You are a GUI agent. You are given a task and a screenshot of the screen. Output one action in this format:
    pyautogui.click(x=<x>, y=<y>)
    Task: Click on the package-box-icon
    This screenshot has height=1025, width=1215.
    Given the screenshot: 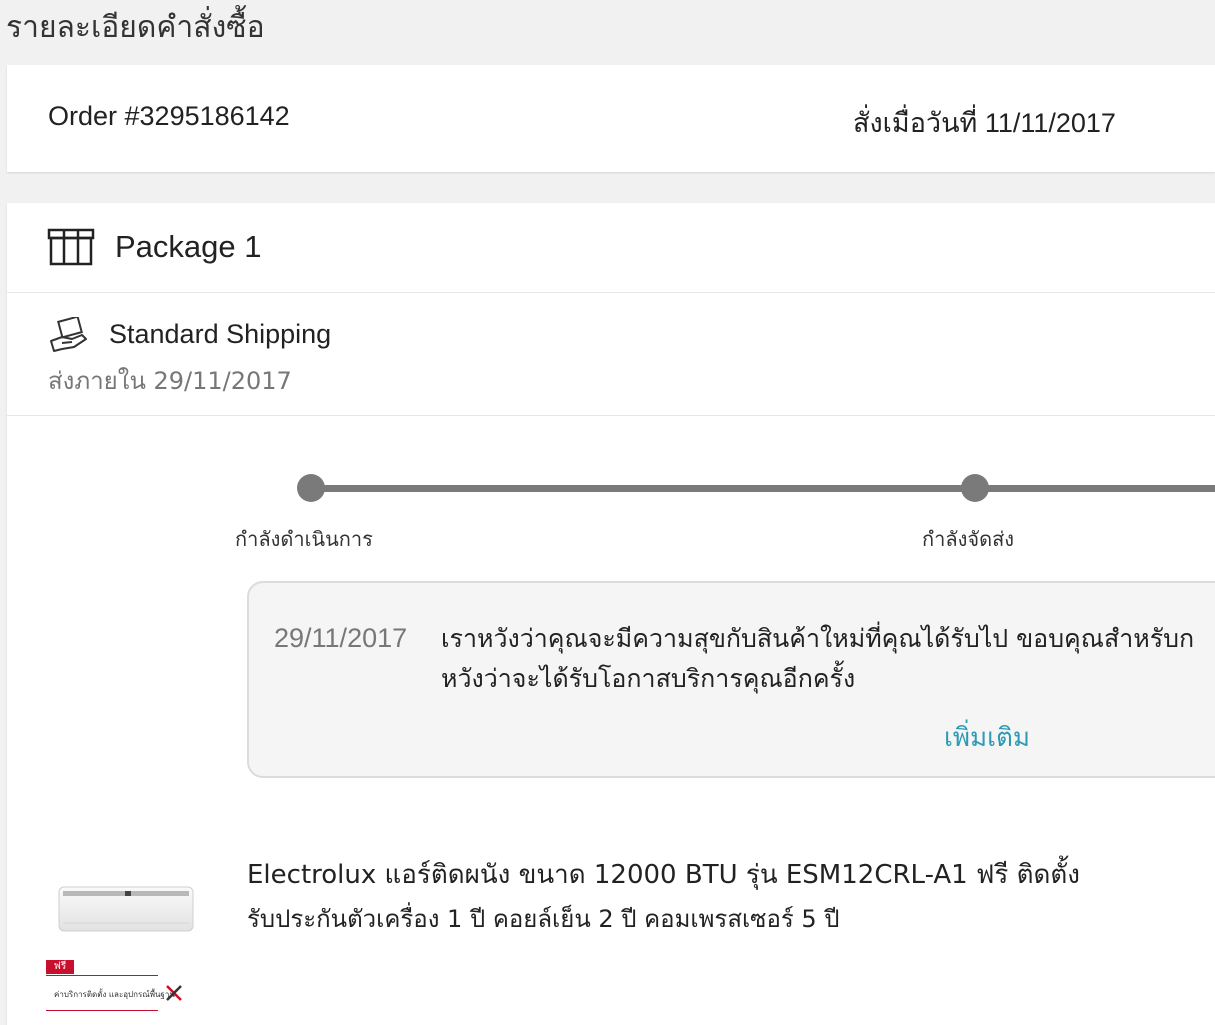 What is the action you would take?
    pyautogui.click(x=71, y=249)
    